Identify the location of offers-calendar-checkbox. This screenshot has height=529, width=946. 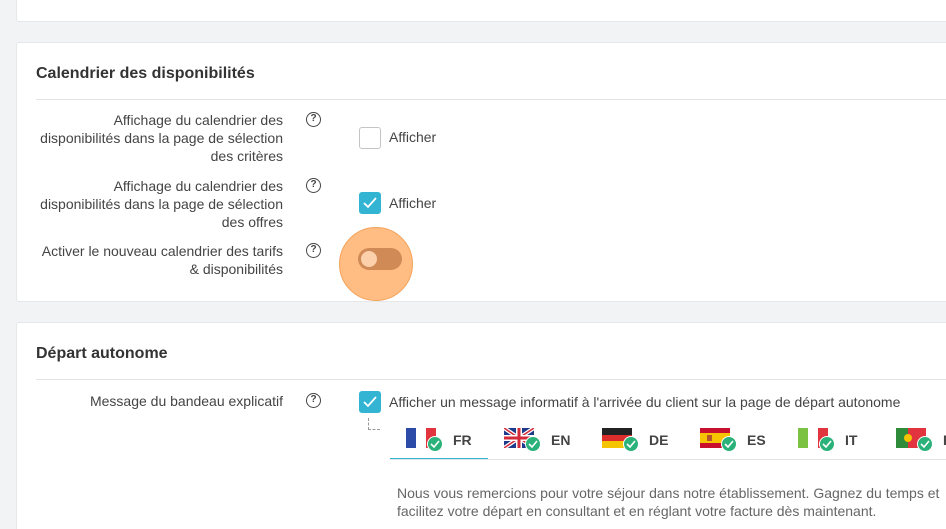
(370, 203).